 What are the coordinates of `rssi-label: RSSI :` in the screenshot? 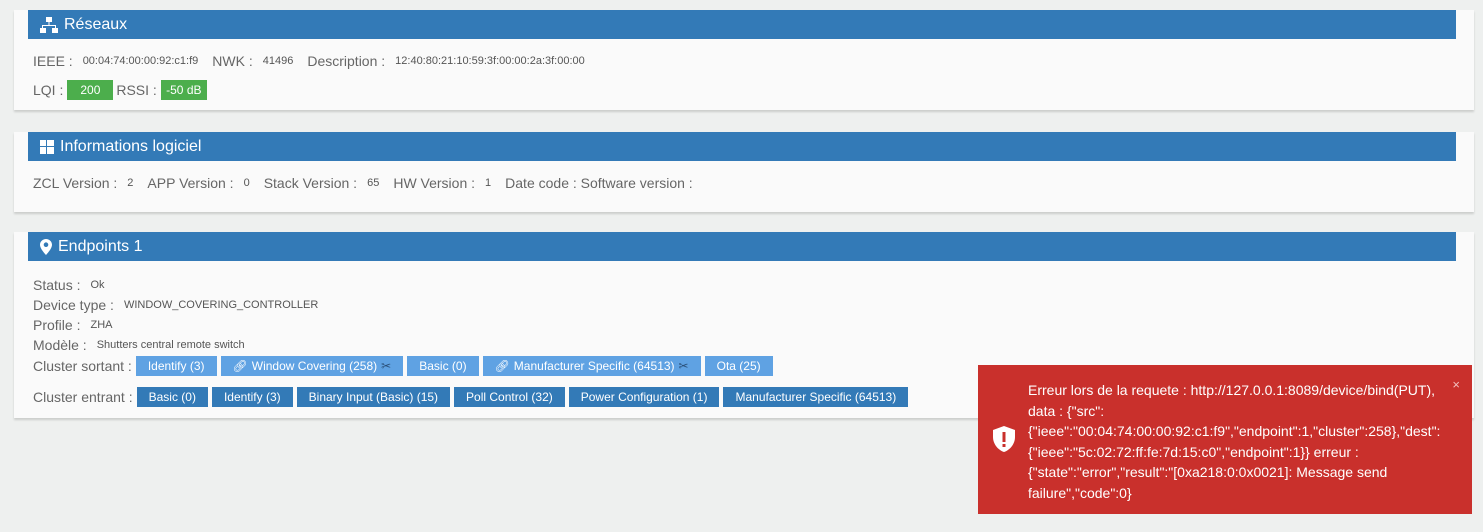 It's located at (136, 90).